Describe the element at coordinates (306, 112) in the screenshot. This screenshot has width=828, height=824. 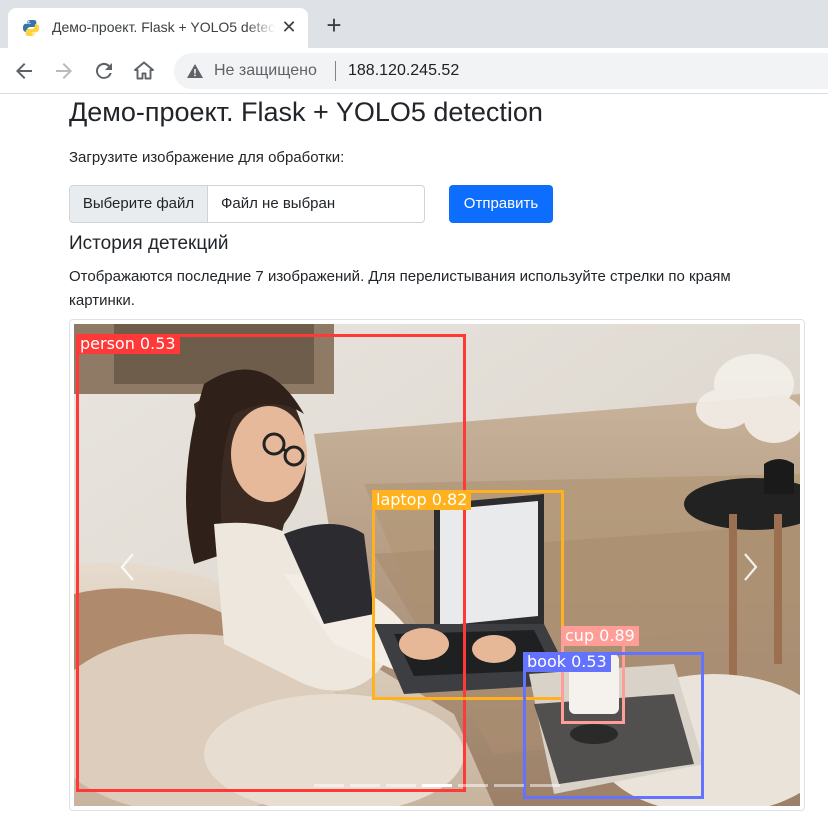
I see `page-title: Демо-проект. Flask + YOLO5 detection` at that location.